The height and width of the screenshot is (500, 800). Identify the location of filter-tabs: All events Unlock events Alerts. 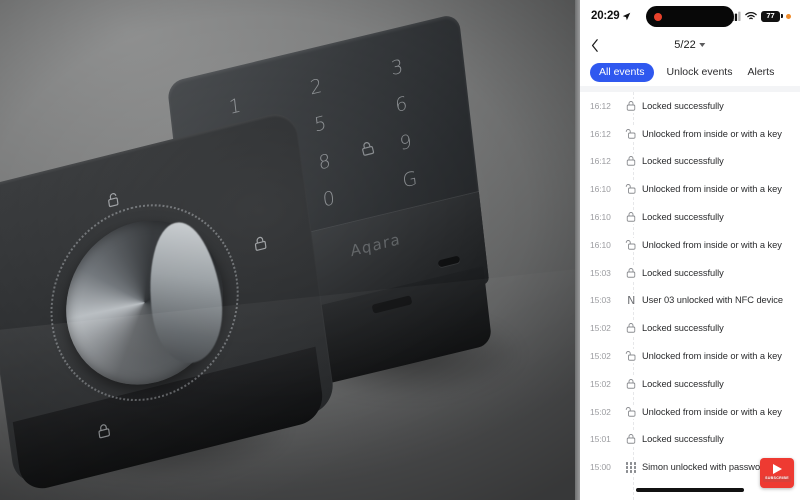
(690, 72).